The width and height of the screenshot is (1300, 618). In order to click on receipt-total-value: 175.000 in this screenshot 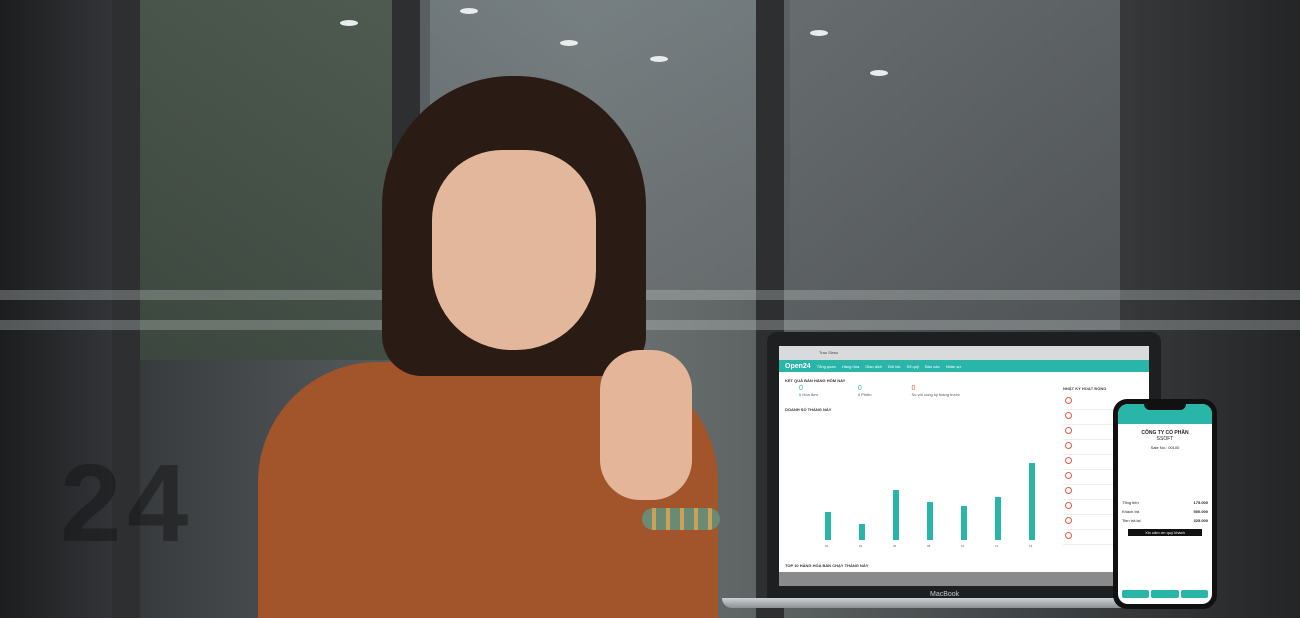, I will do `click(1200, 502)`.